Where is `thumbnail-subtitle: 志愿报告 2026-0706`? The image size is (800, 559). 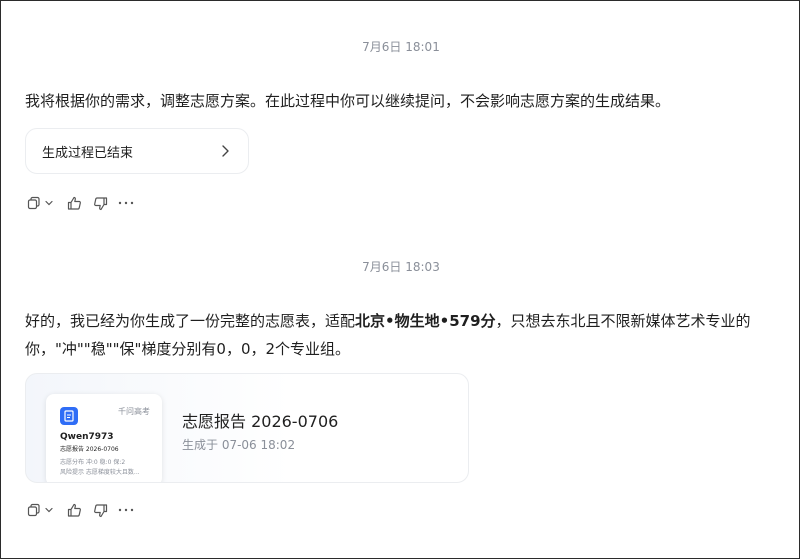 thumbnail-subtitle: 志愿报告 2026-0706 is located at coordinates (89, 449).